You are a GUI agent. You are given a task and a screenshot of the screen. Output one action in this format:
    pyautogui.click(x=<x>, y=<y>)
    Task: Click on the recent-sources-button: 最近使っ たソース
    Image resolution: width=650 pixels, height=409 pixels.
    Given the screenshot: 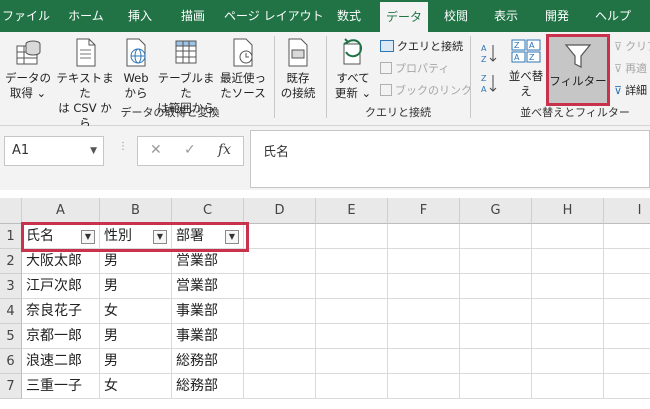 What is the action you would take?
    pyautogui.click(x=243, y=68)
    